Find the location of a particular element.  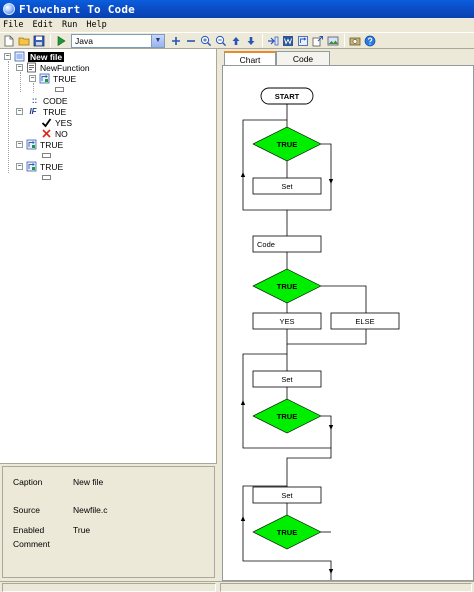

insert-loop-icon is located at coordinates (303, 41).